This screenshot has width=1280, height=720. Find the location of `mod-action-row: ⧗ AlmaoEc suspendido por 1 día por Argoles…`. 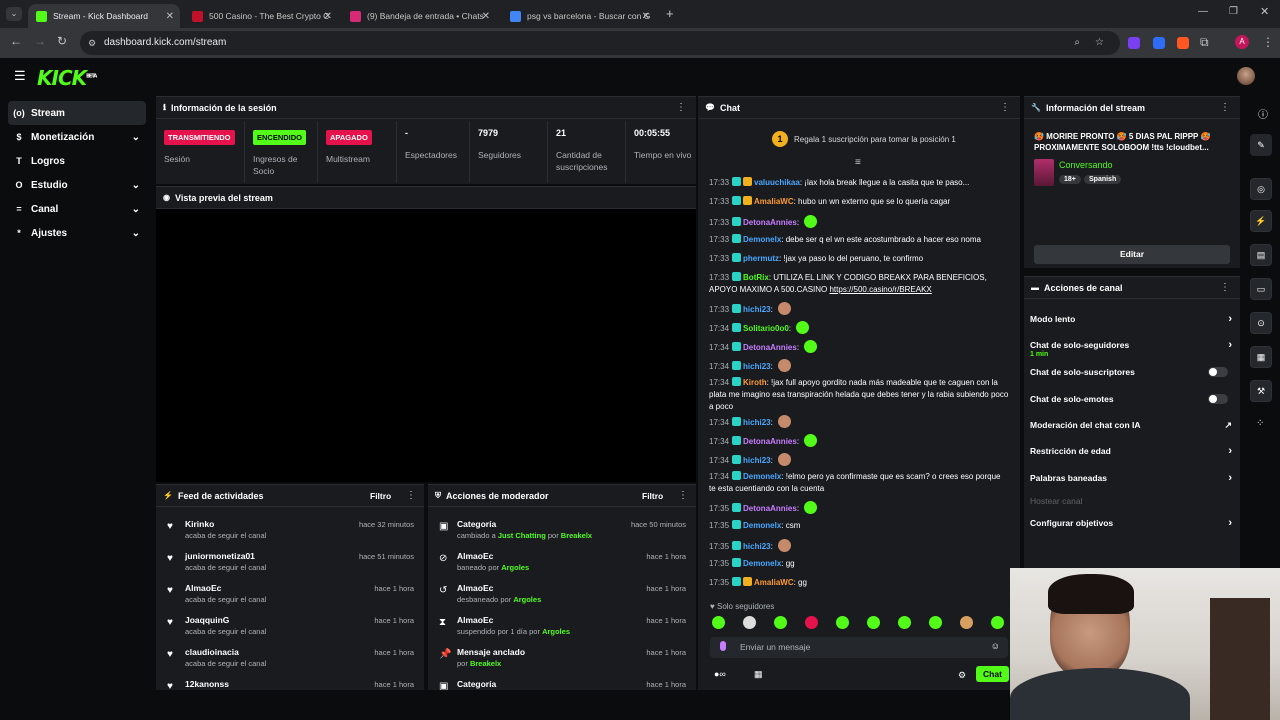

mod-action-row: ⧗ AlmaoEc suspendido por 1 día por Argoles… is located at coordinates (562, 627).